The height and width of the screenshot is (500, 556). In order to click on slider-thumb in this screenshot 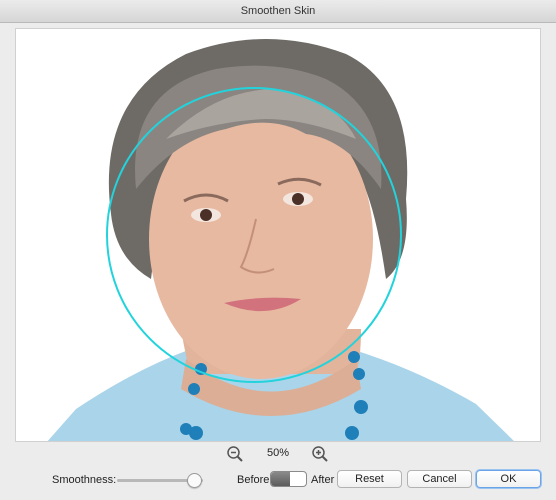, I will do `click(194, 480)`.